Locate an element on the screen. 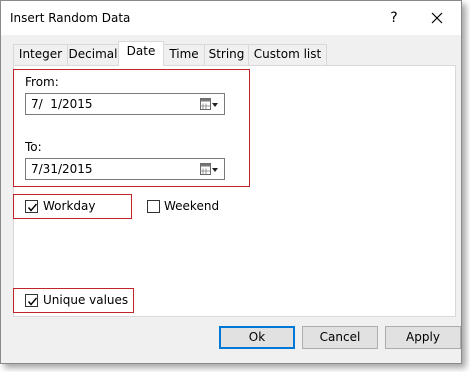  close-button is located at coordinates (437, 18).